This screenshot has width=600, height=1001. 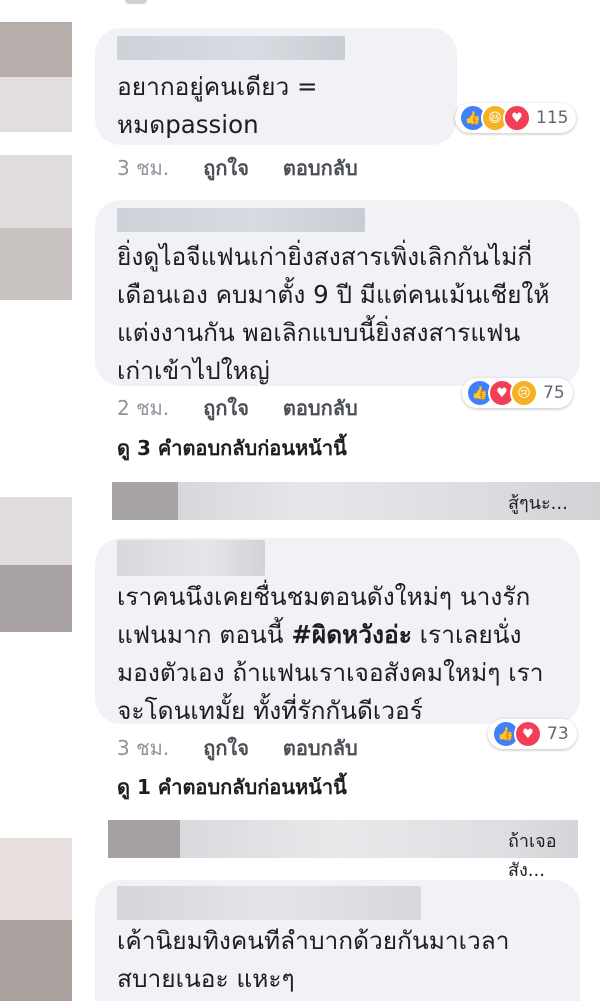 What do you see at coordinates (552, 118) in the screenshot?
I see `reaction-count: 115` at bounding box center [552, 118].